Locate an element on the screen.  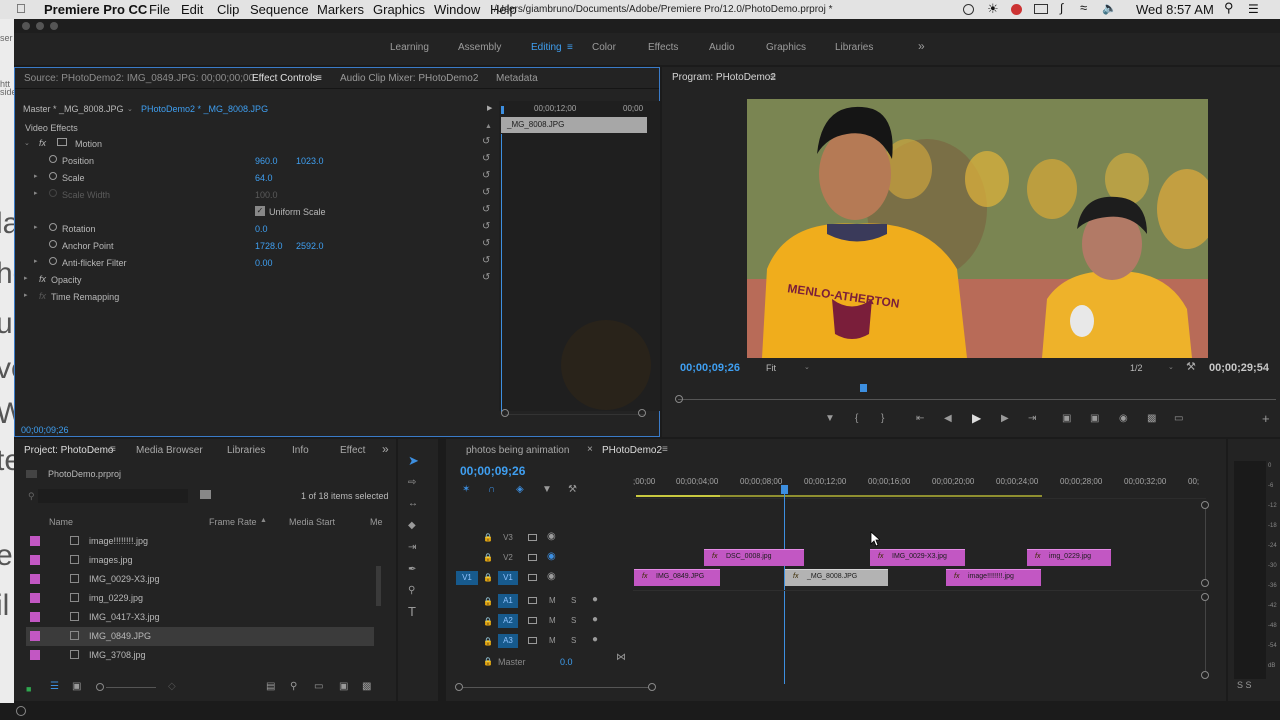
new-bin-from-search-icon is located at coordinates (205, 494).